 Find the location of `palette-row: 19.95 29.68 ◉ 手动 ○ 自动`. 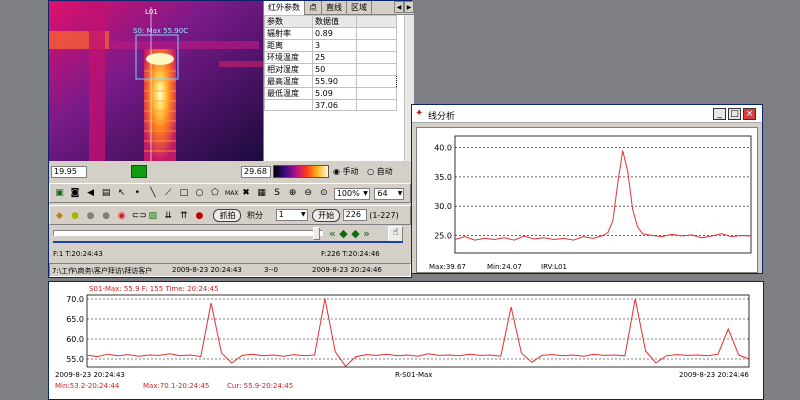

palette-row: 19.95 29.68 ◉ 手动 ○ 自动 is located at coordinates (230, 172).